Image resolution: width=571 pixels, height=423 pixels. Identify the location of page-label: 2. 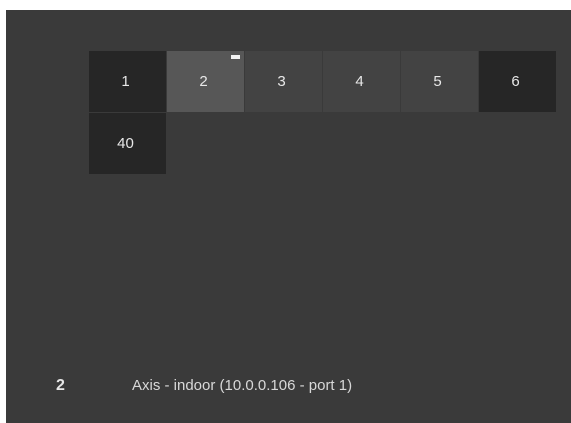
(203, 81).